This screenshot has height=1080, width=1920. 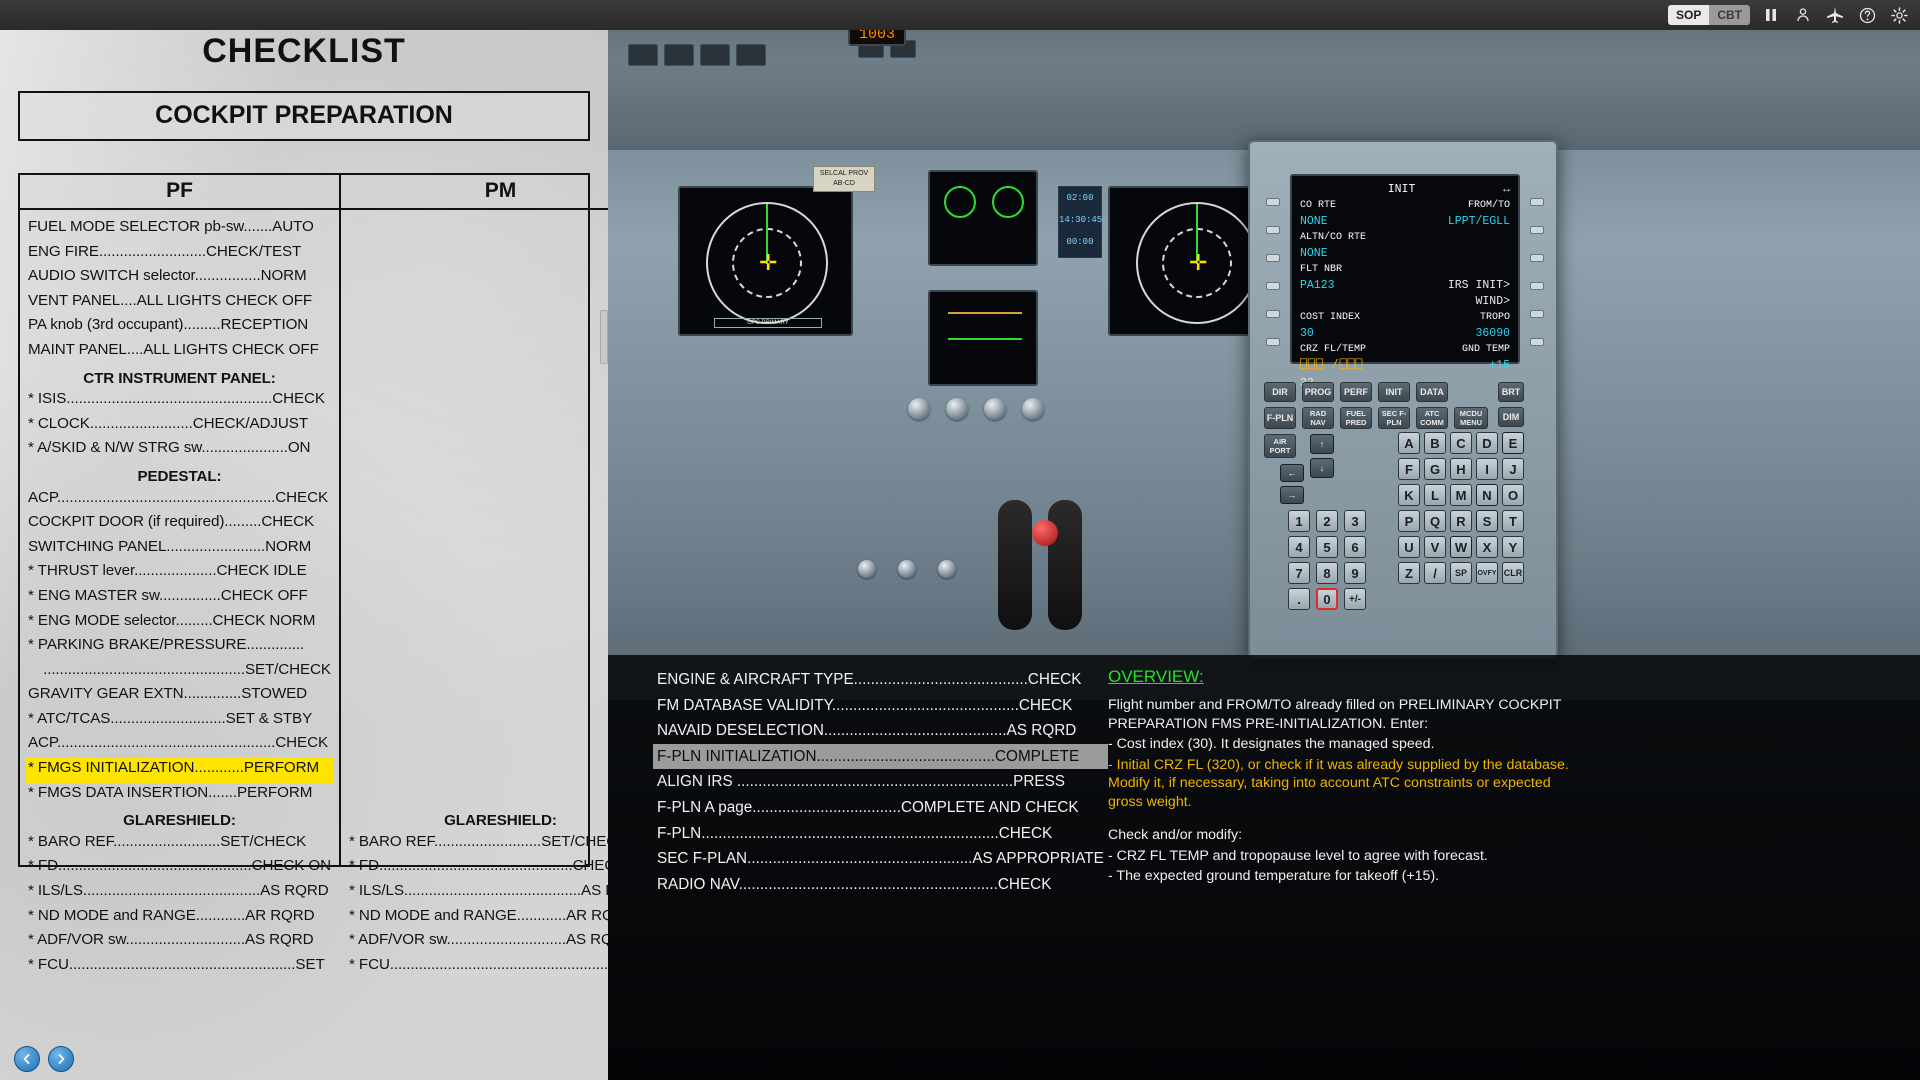 I want to click on top-toolbar: SOP CBT, so click(x=960, y=15).